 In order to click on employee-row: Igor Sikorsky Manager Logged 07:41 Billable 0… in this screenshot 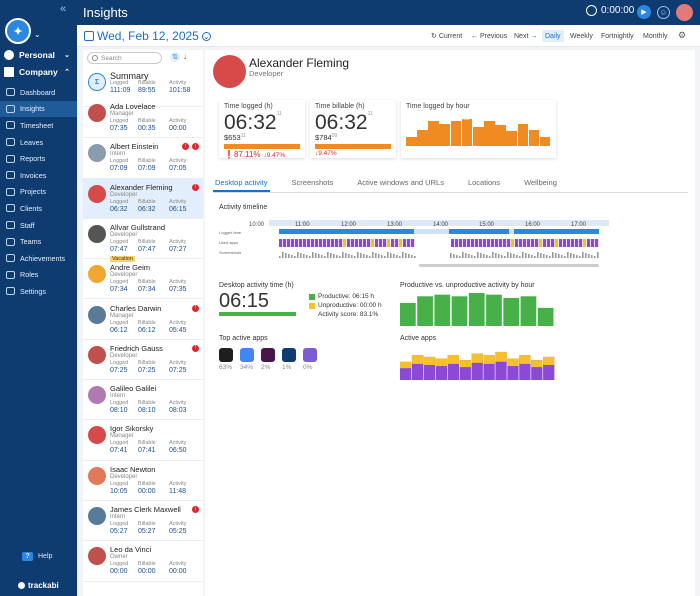, I will do `click(143, 440)`.